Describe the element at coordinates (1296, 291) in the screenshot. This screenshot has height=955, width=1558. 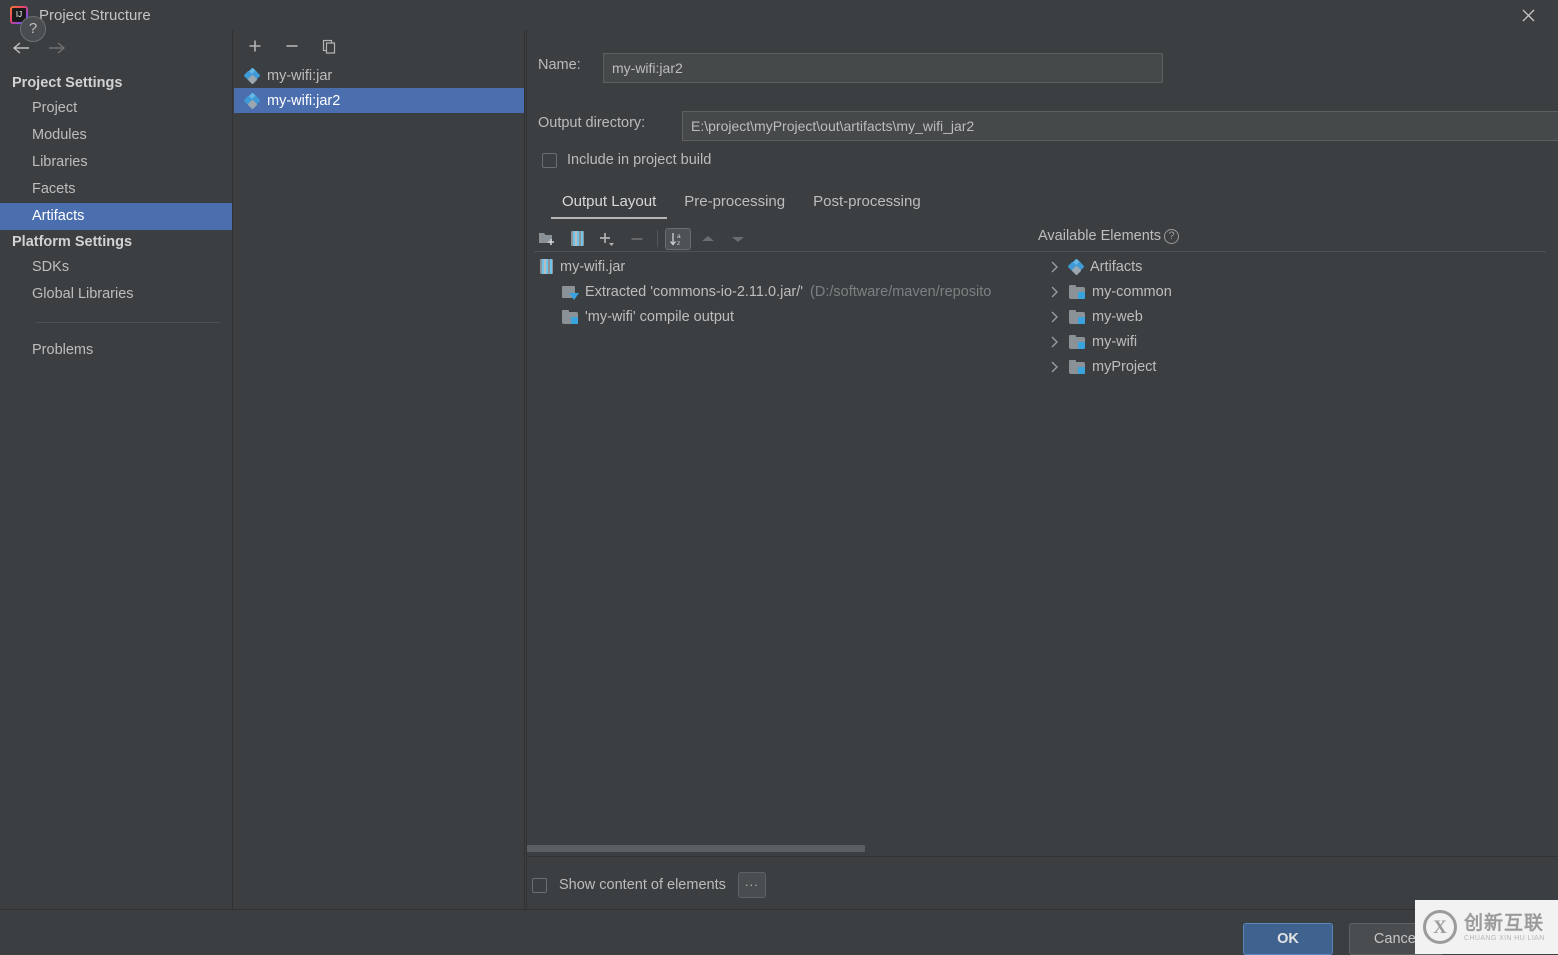
I see `tree-row: my-common` at that location.